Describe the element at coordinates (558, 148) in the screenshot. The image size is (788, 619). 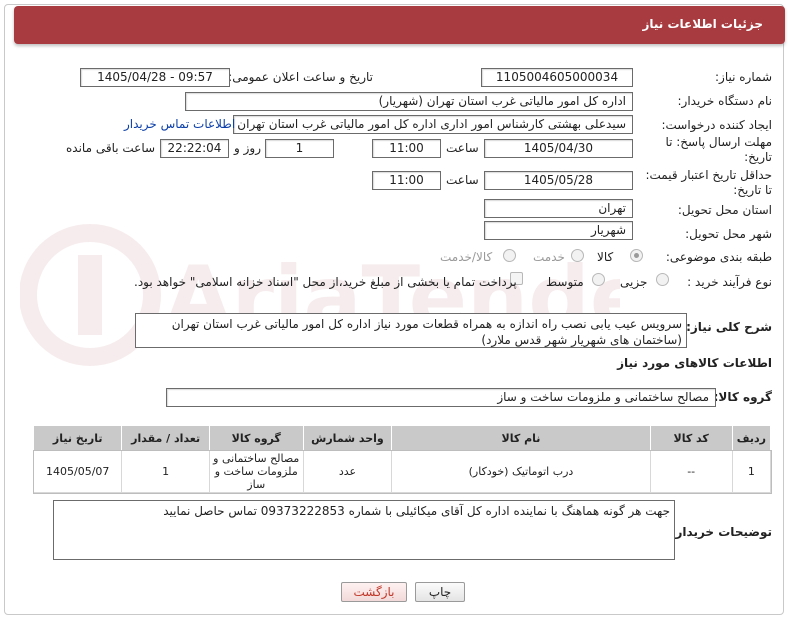
I see `response-date-field: 1405/04/30` at that location.